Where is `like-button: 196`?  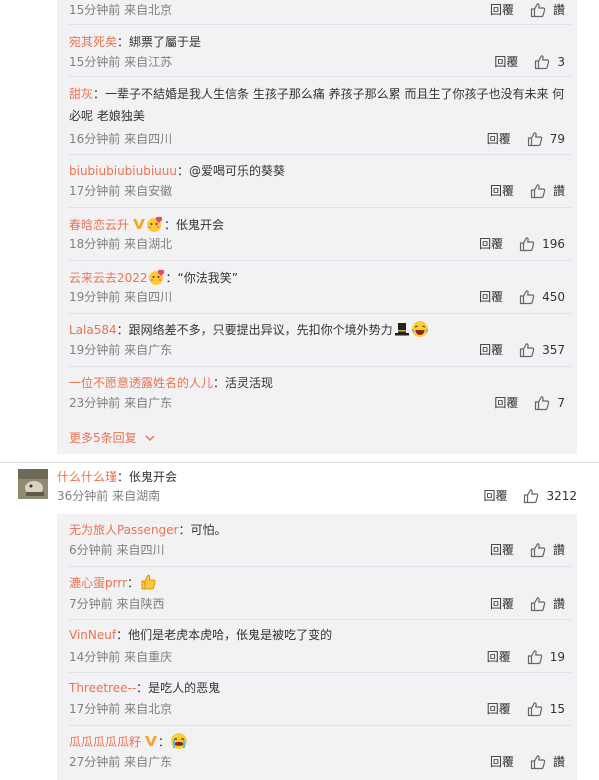
like-button: 196 is located at coordinates (542, 244).